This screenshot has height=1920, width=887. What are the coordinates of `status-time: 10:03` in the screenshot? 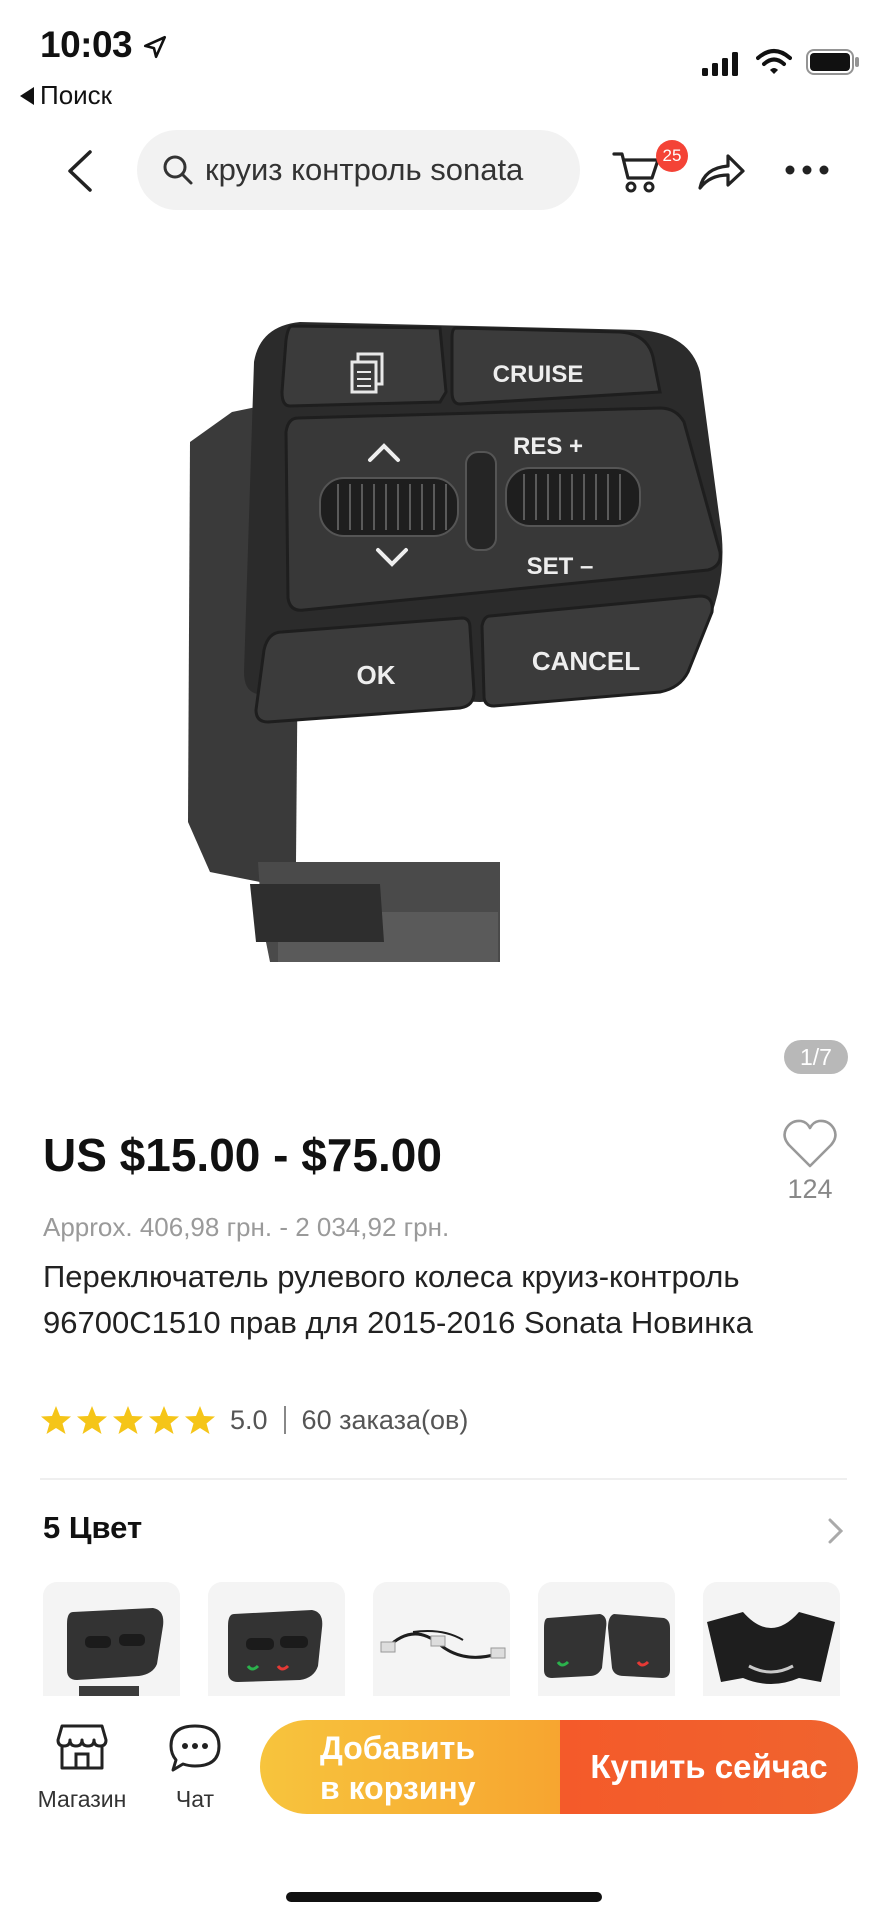 It's located at (86, 44).